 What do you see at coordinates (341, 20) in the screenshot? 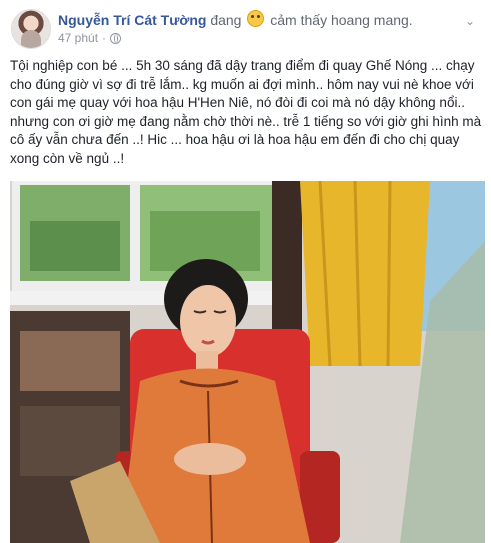
I see `feeling-text: cảm thấy hoang mang.` at bounding box center [341, 20].